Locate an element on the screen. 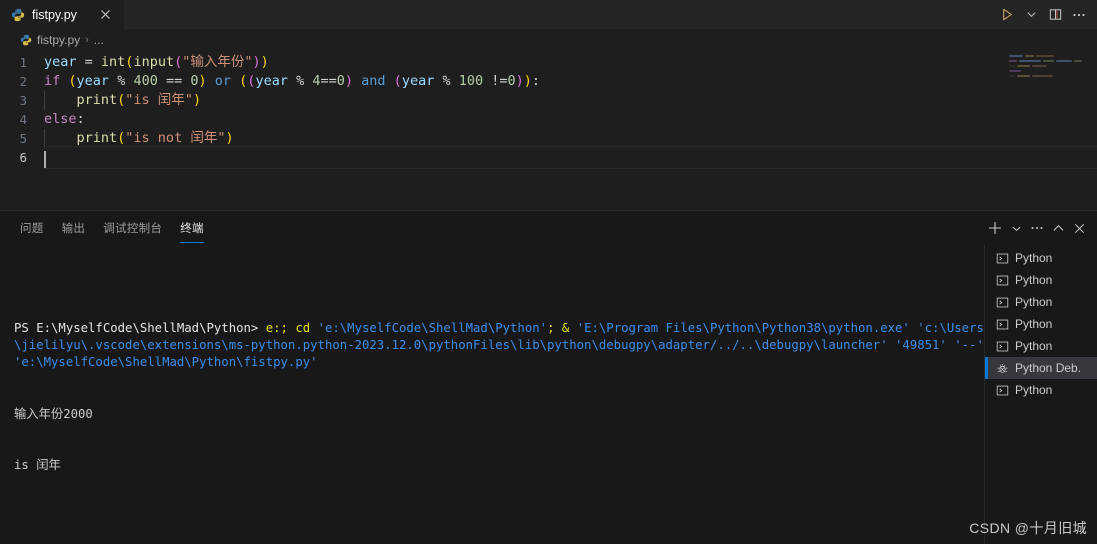 This screenshot has width=1097, height=544. token-operator: = is located at coordinates (88, 62).